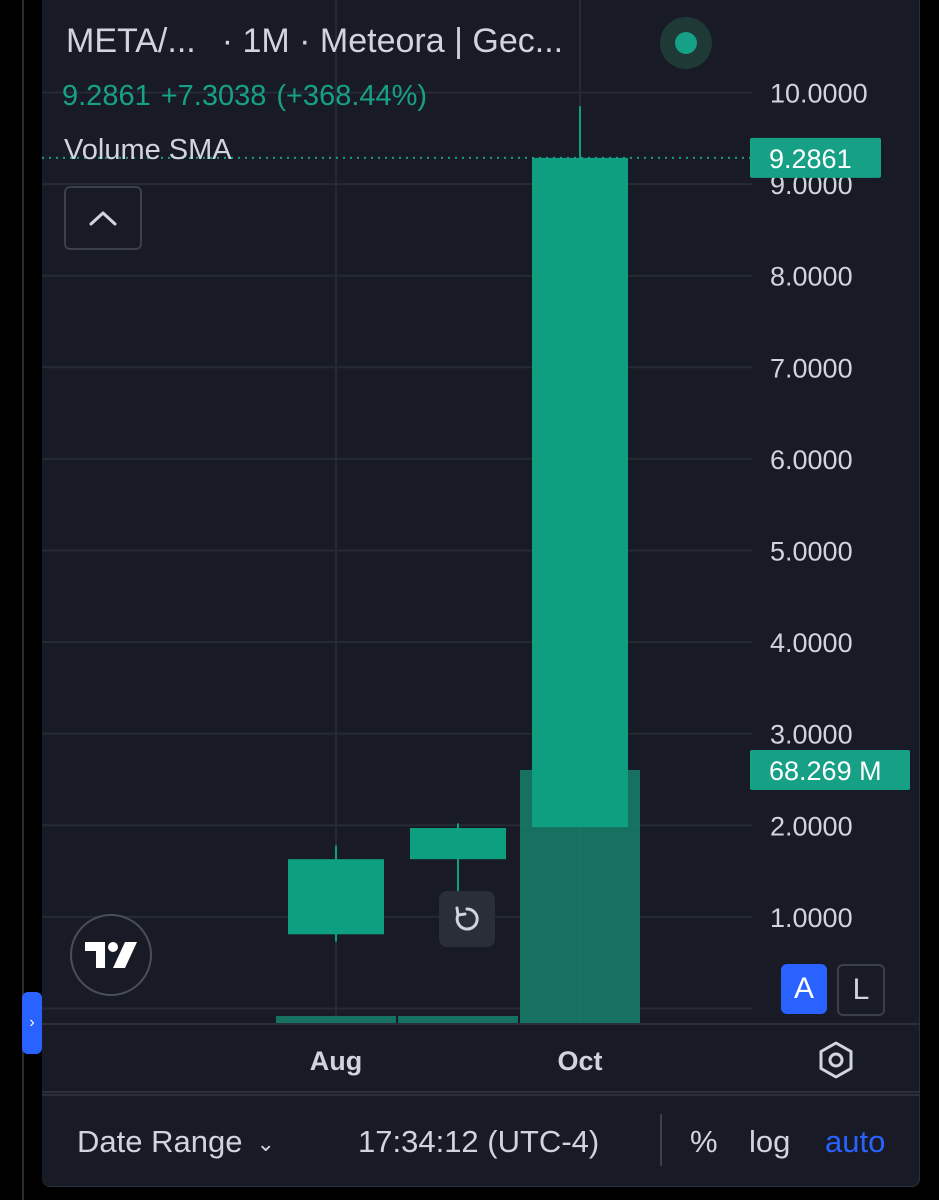 The height and width of the screenshot is (1200, 939). Describe the element at coordinates (811, 368) in the screenshot. I see `price-axis-label: 7.0000` at that location.